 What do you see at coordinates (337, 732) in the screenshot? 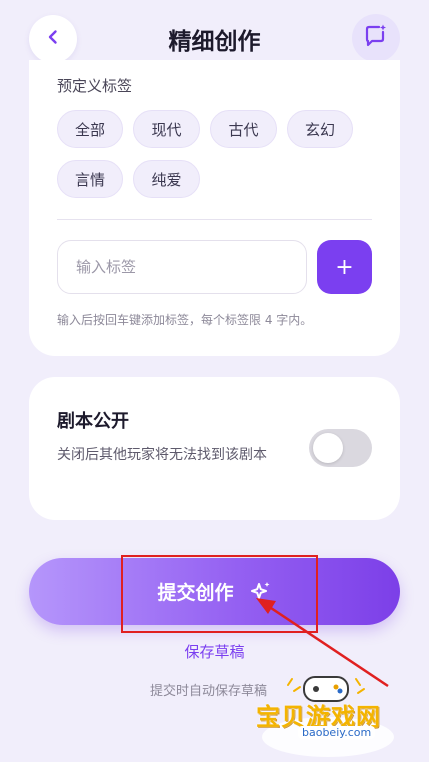
I see `watermark-url: baobeiy.com` at bounding box center [337, 732].